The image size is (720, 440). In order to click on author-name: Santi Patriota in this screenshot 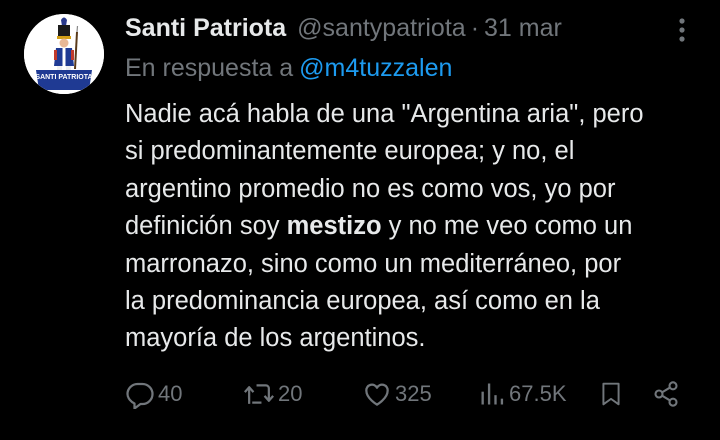, I will do `click(205, 28)`.